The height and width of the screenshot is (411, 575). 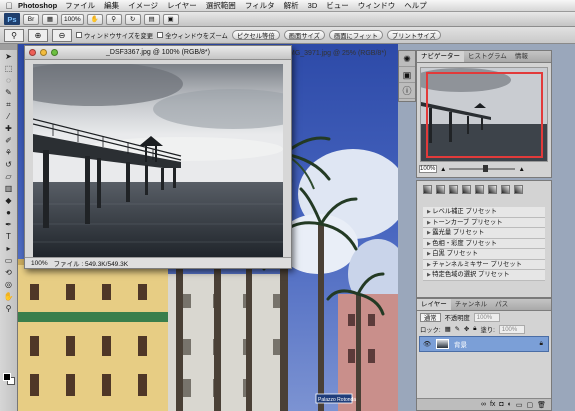 What do you see at coordinates (221, 5) in the screenshot?
I see `menu-select: 選択範囲` at bounding box center [221, 5].